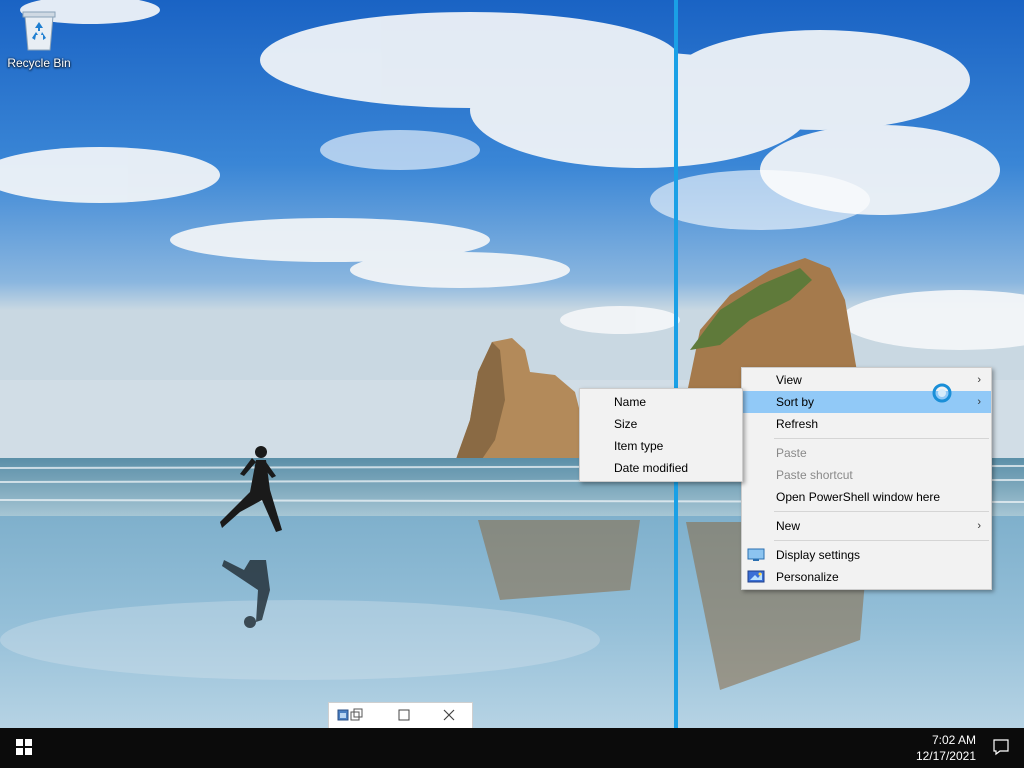 This screenshot has width=1024, height=768. I want to click on menu-item-display-settings: Display settings, so click(866, 555).